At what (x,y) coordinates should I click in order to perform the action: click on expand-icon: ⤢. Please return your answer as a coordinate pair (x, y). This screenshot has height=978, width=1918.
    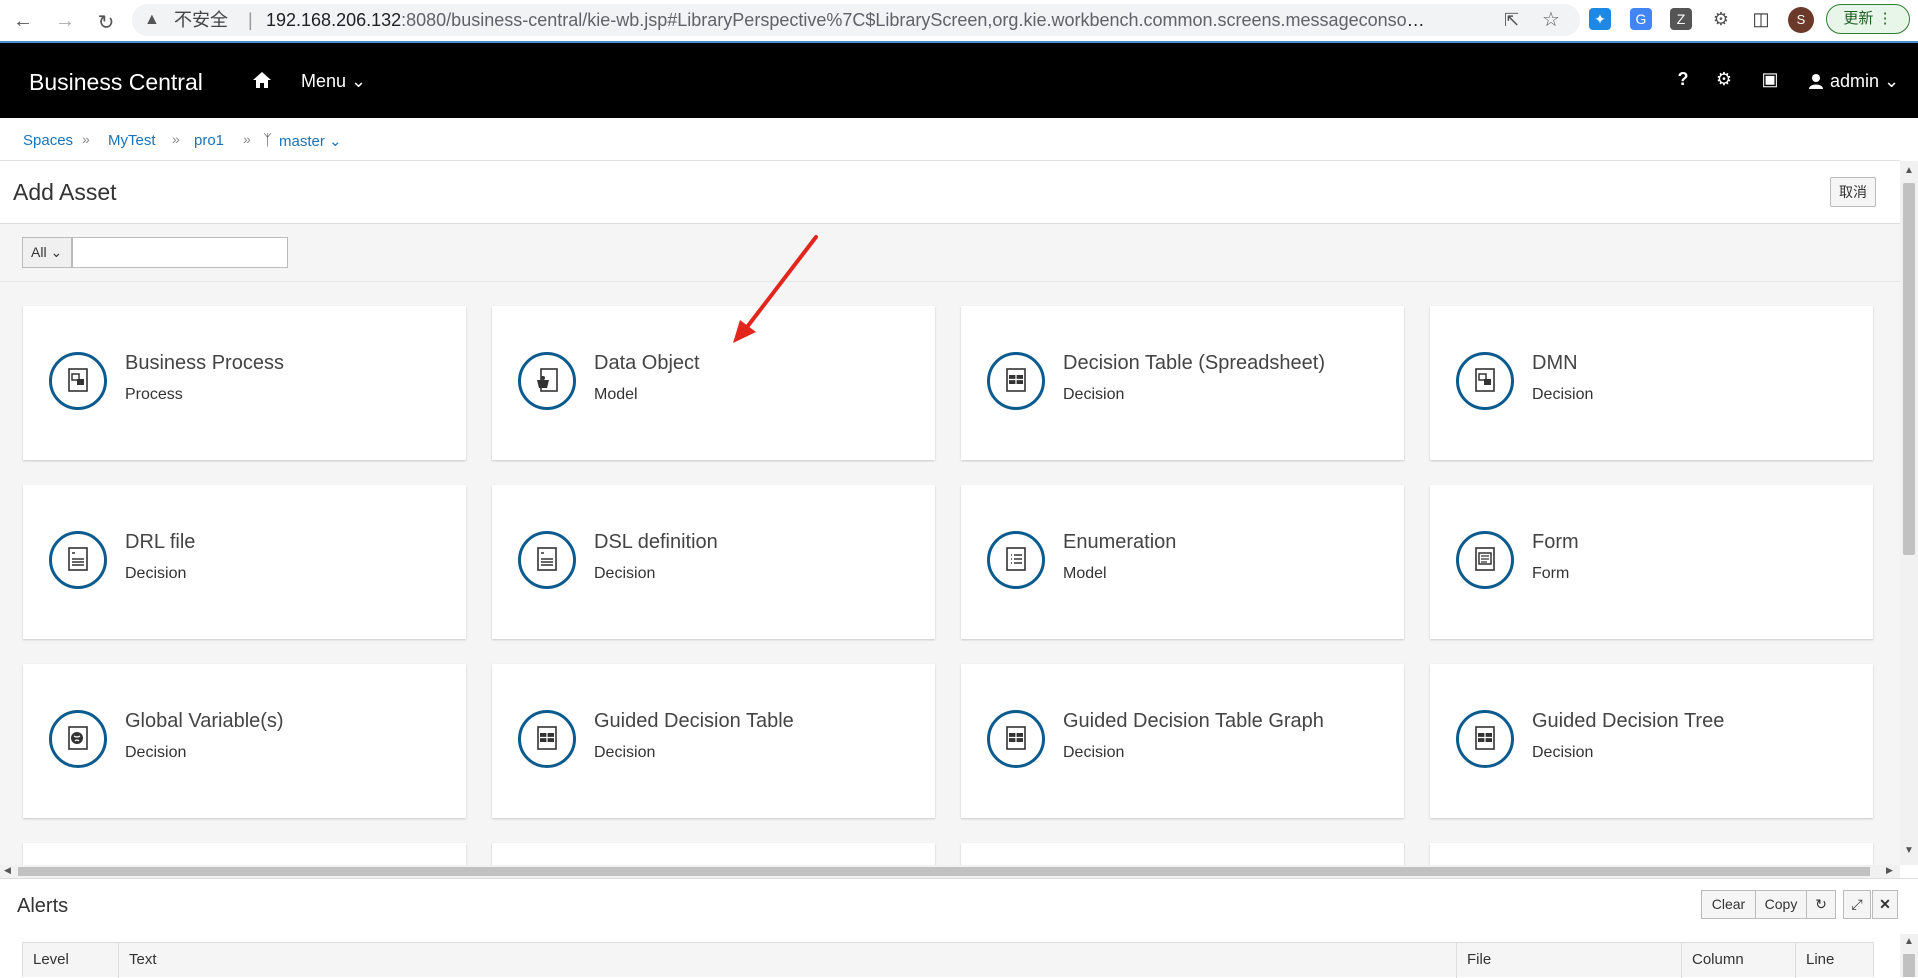
    Looking at the image, I should click on (1857, 904).